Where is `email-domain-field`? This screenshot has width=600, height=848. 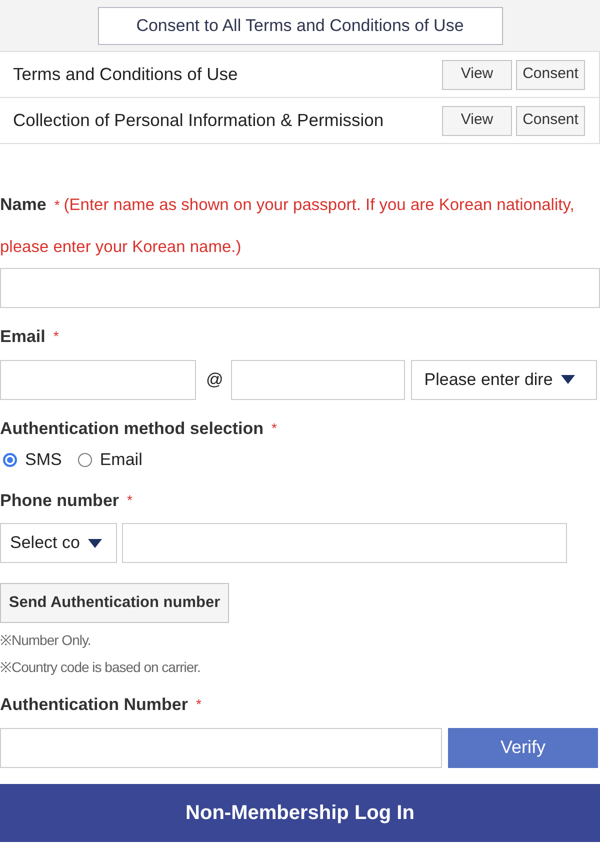
email-domain-field is located at coordinates (318, 380).